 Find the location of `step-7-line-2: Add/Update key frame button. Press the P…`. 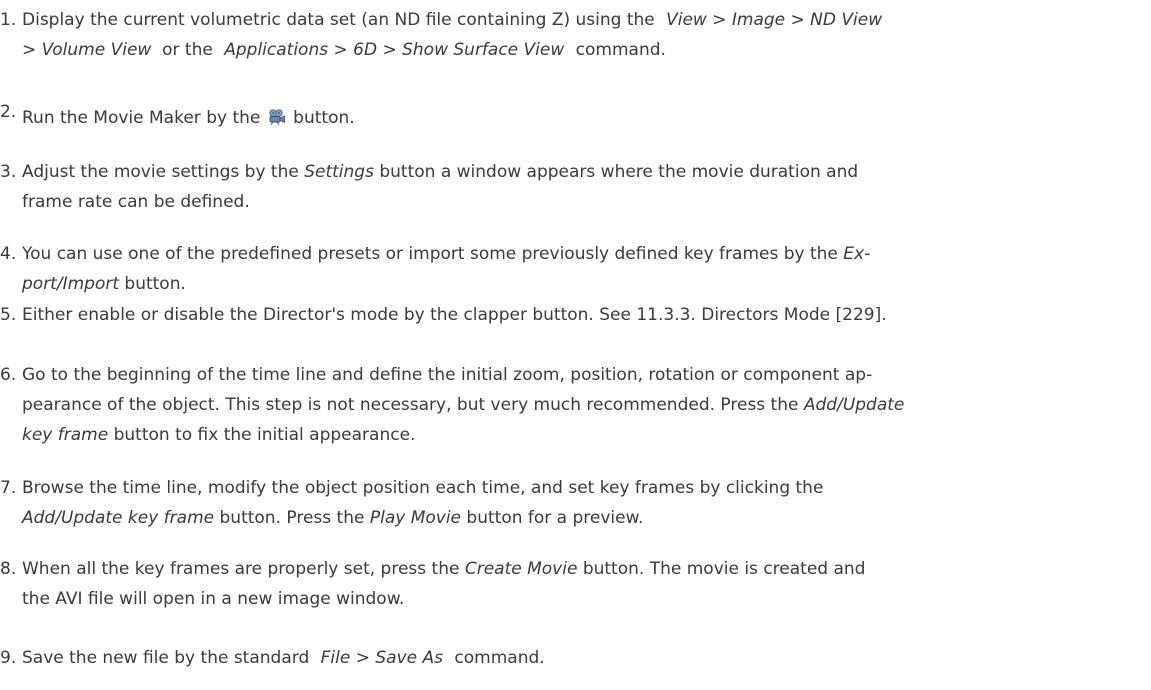

step-7-line-2: Add/Update key frame button. Press the P… is located at coordinates (572, 518).